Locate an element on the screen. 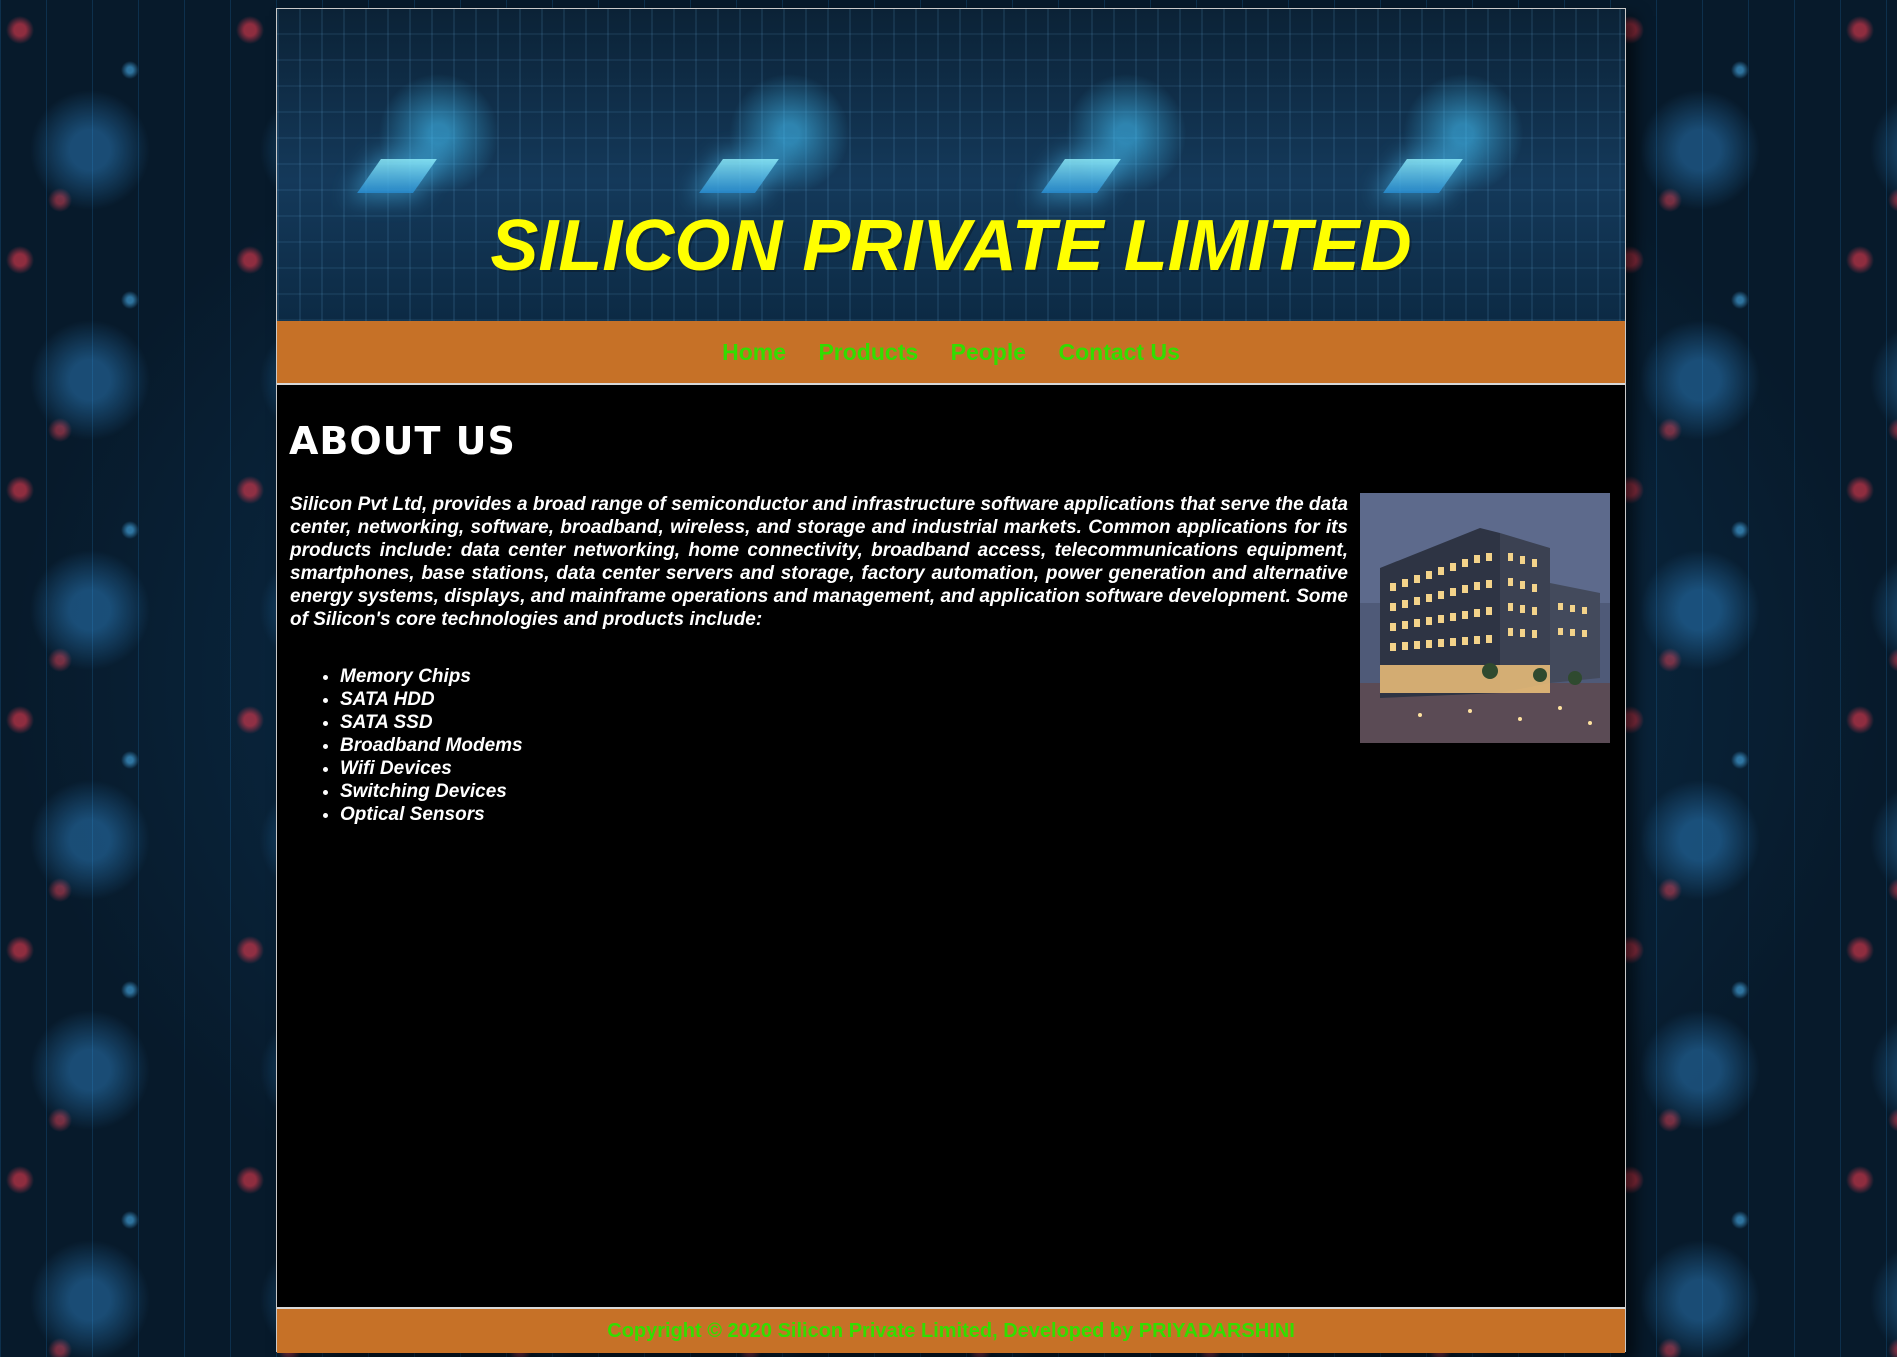  list-item: SATA HDD is located at coordinates (431, 699).